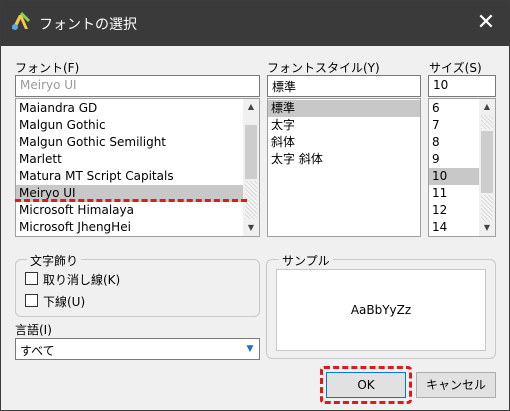  What do you see at coordinates (454, 210) in the screenshot?
I see `list-item: 12` at bounding box center [454, 210].